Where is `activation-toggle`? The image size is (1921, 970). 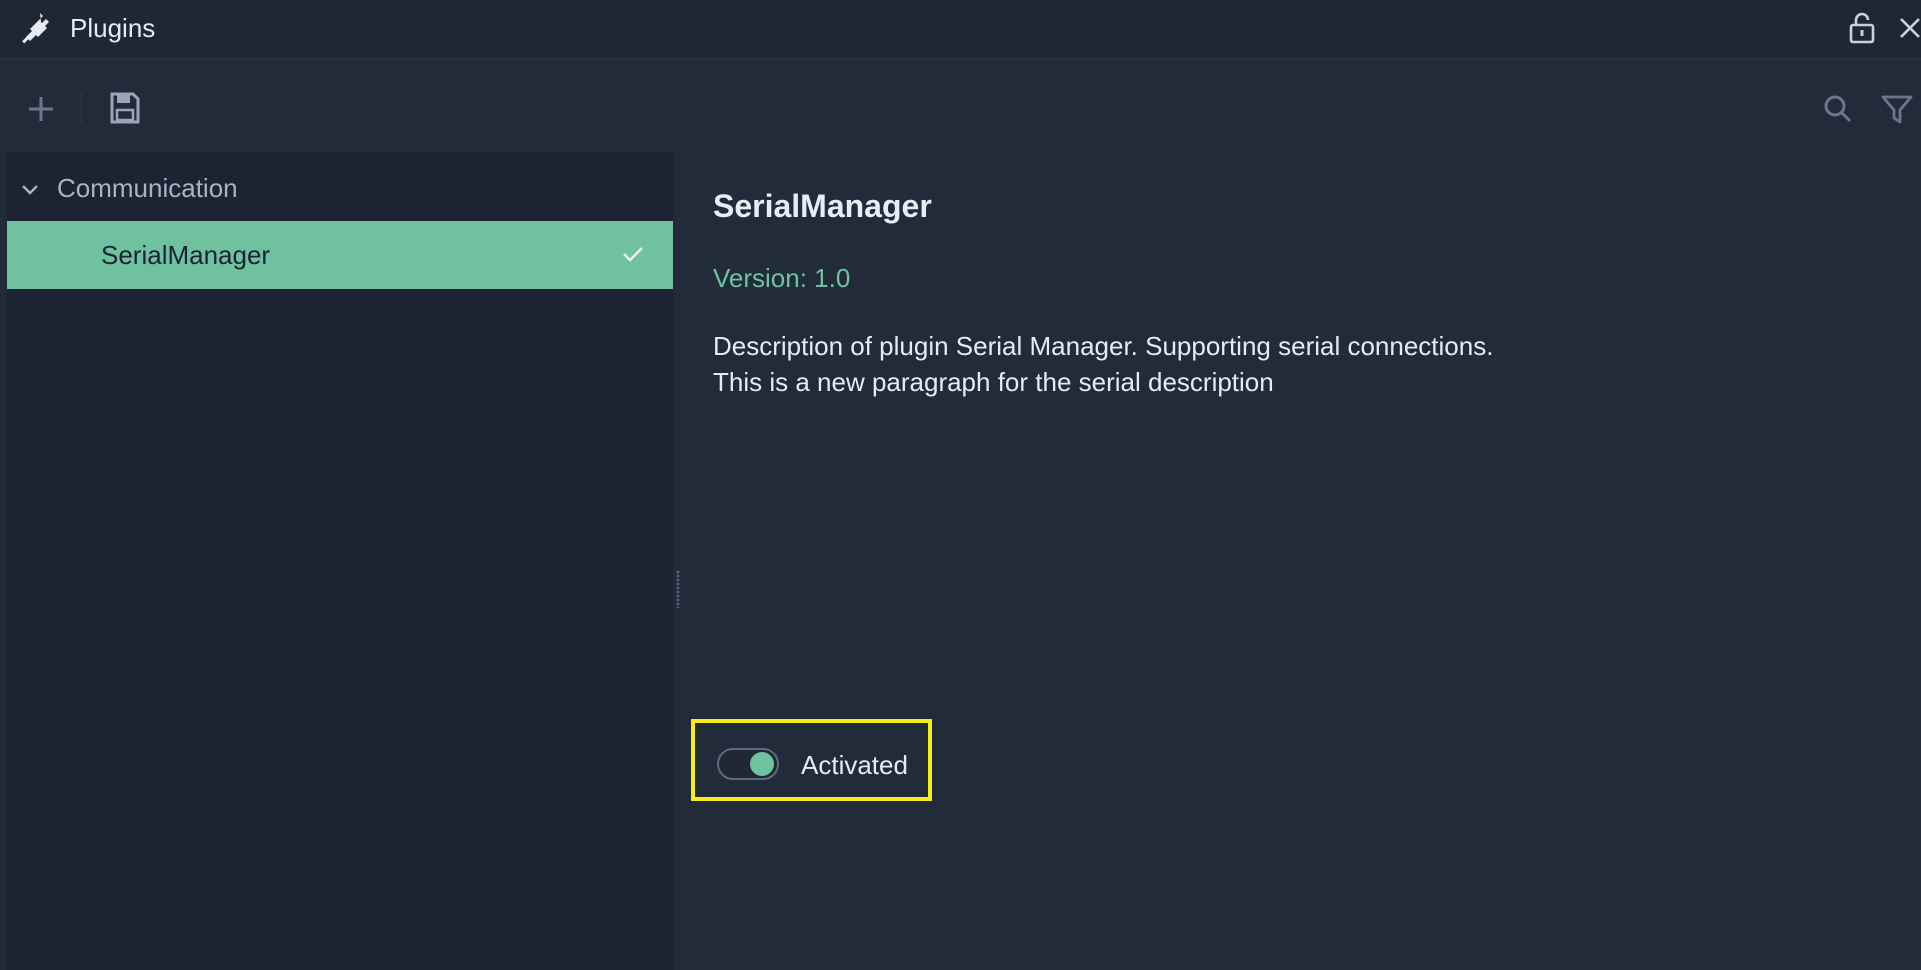
activation-toggle is located at coordinates (748, 764).